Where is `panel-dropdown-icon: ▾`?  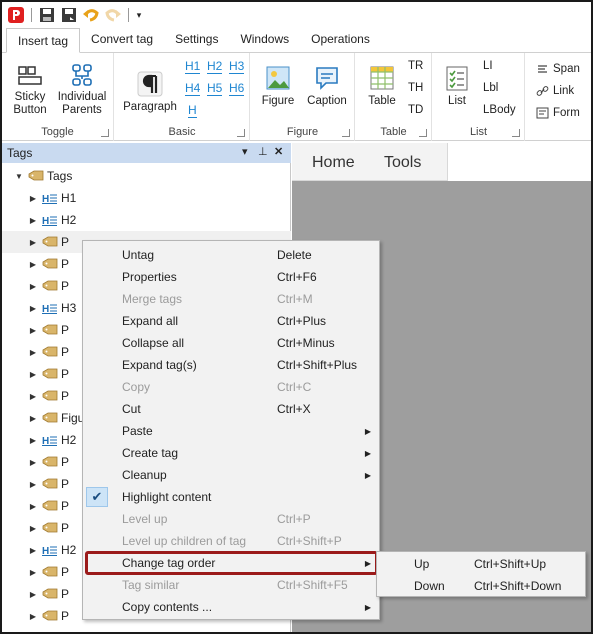 panel-dropdown-icon: ▾ is located at coordinates (245, 151).